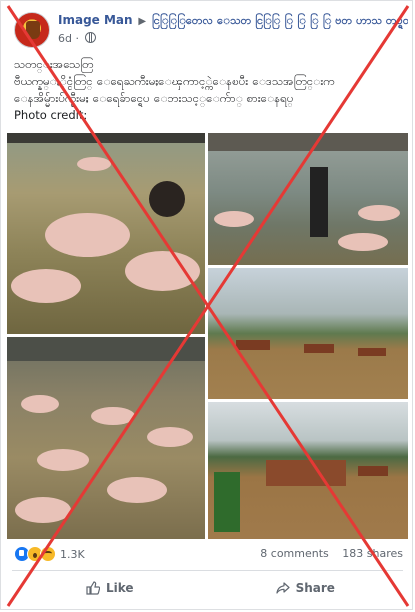  Describe the element at coordinates (227, 502) in the screenshot. I see `banana-tree` at that location.